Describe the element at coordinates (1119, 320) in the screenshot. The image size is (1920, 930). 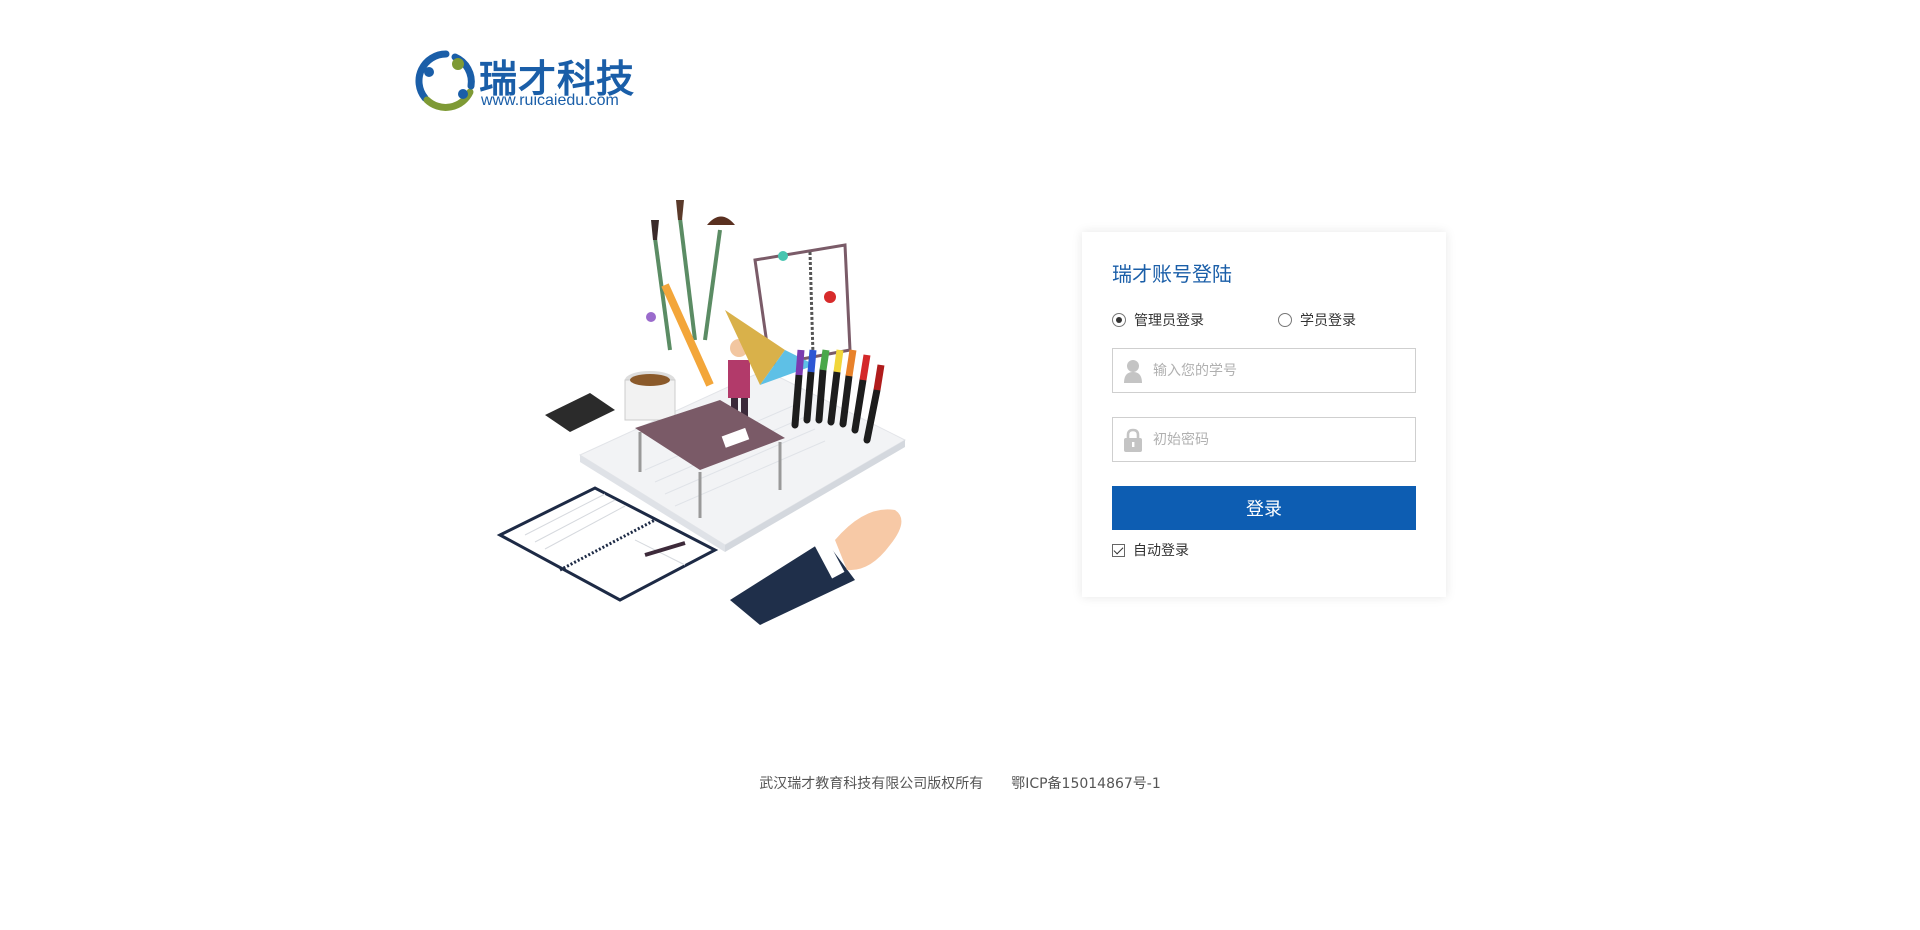
I see `radio-checked-icon` at that location.